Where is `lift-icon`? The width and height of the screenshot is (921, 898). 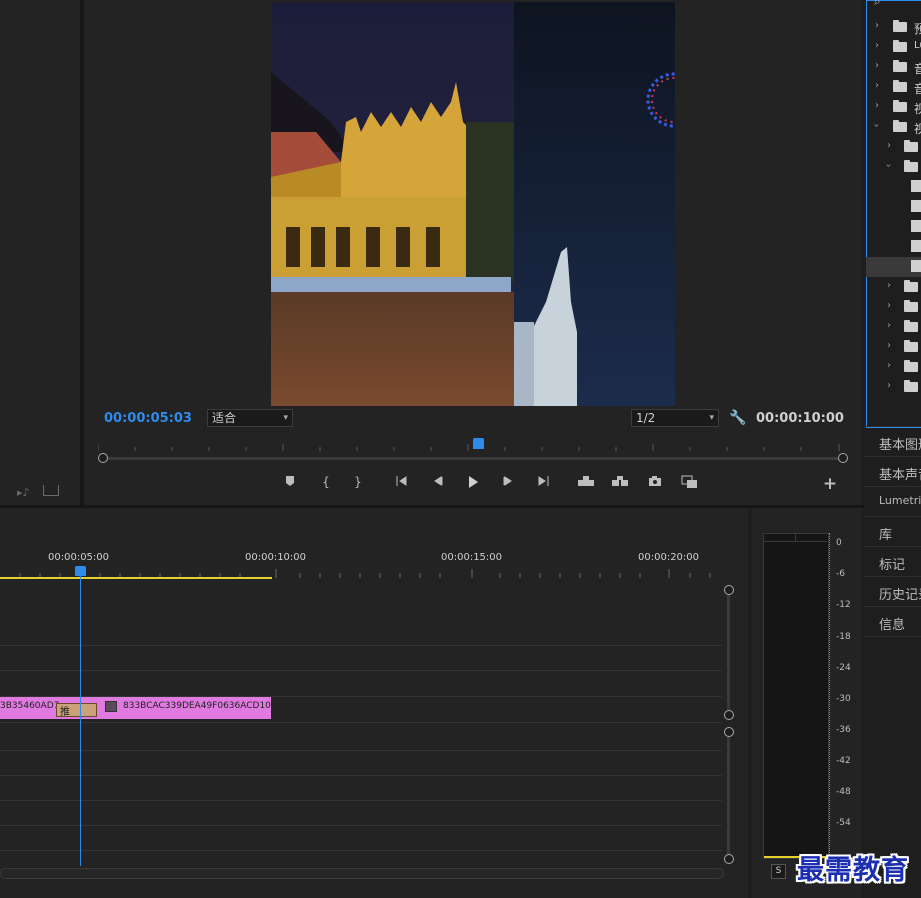
lift-icon is located at coordinates (586, 482).